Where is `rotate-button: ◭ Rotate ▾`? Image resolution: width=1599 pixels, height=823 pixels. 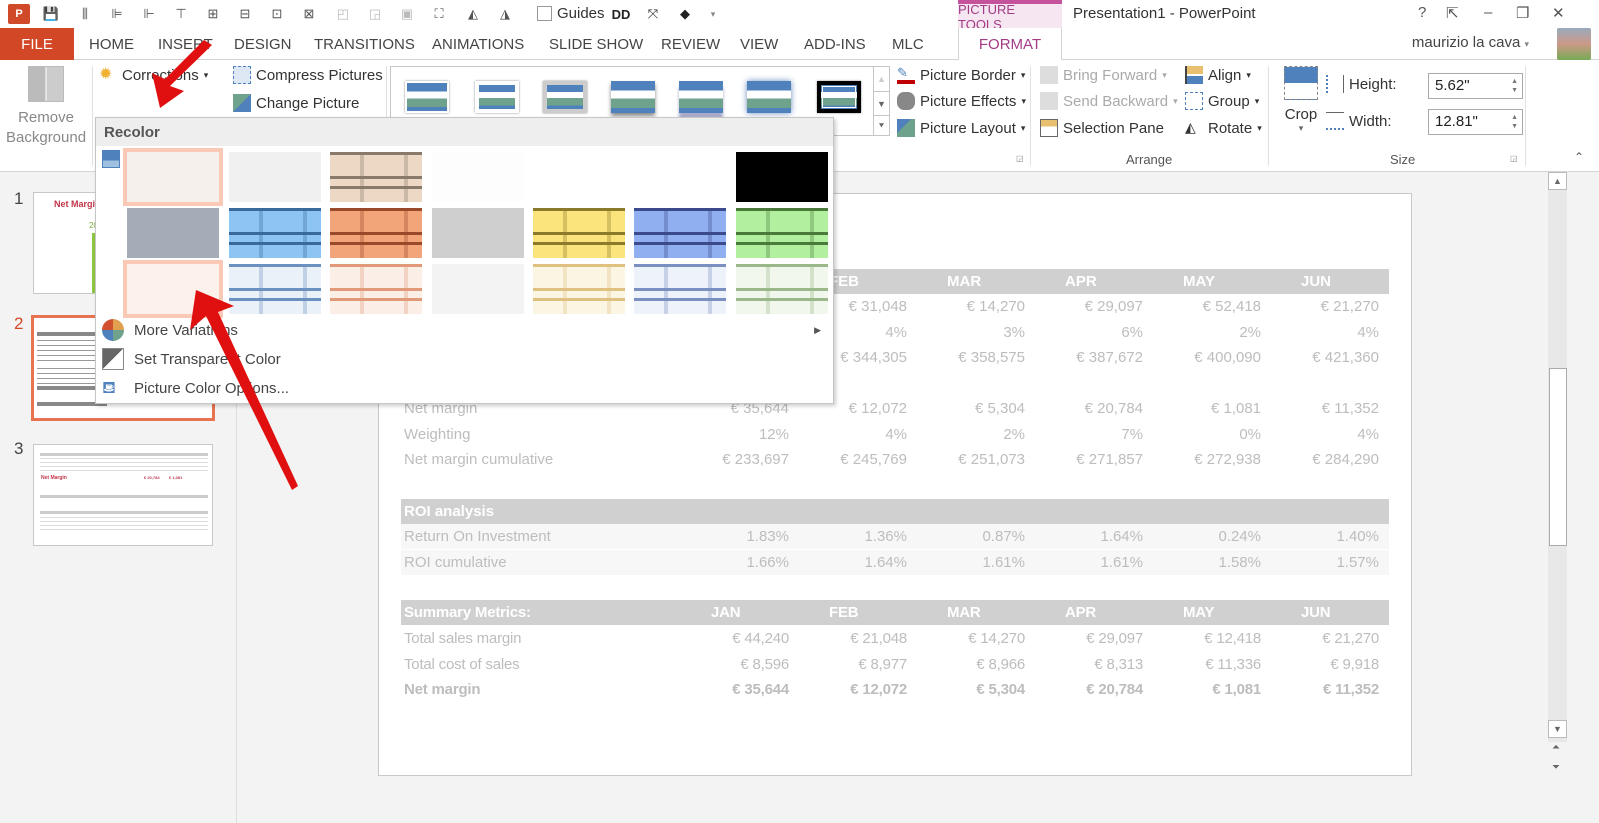
rotate-button: ◭ Rotate ▾ is located at coordinates (1223, 128).